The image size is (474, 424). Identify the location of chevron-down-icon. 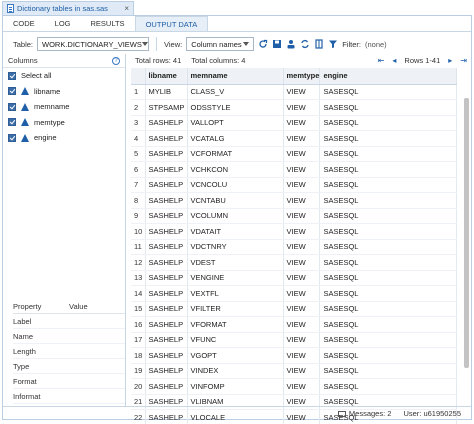
(144, 44).